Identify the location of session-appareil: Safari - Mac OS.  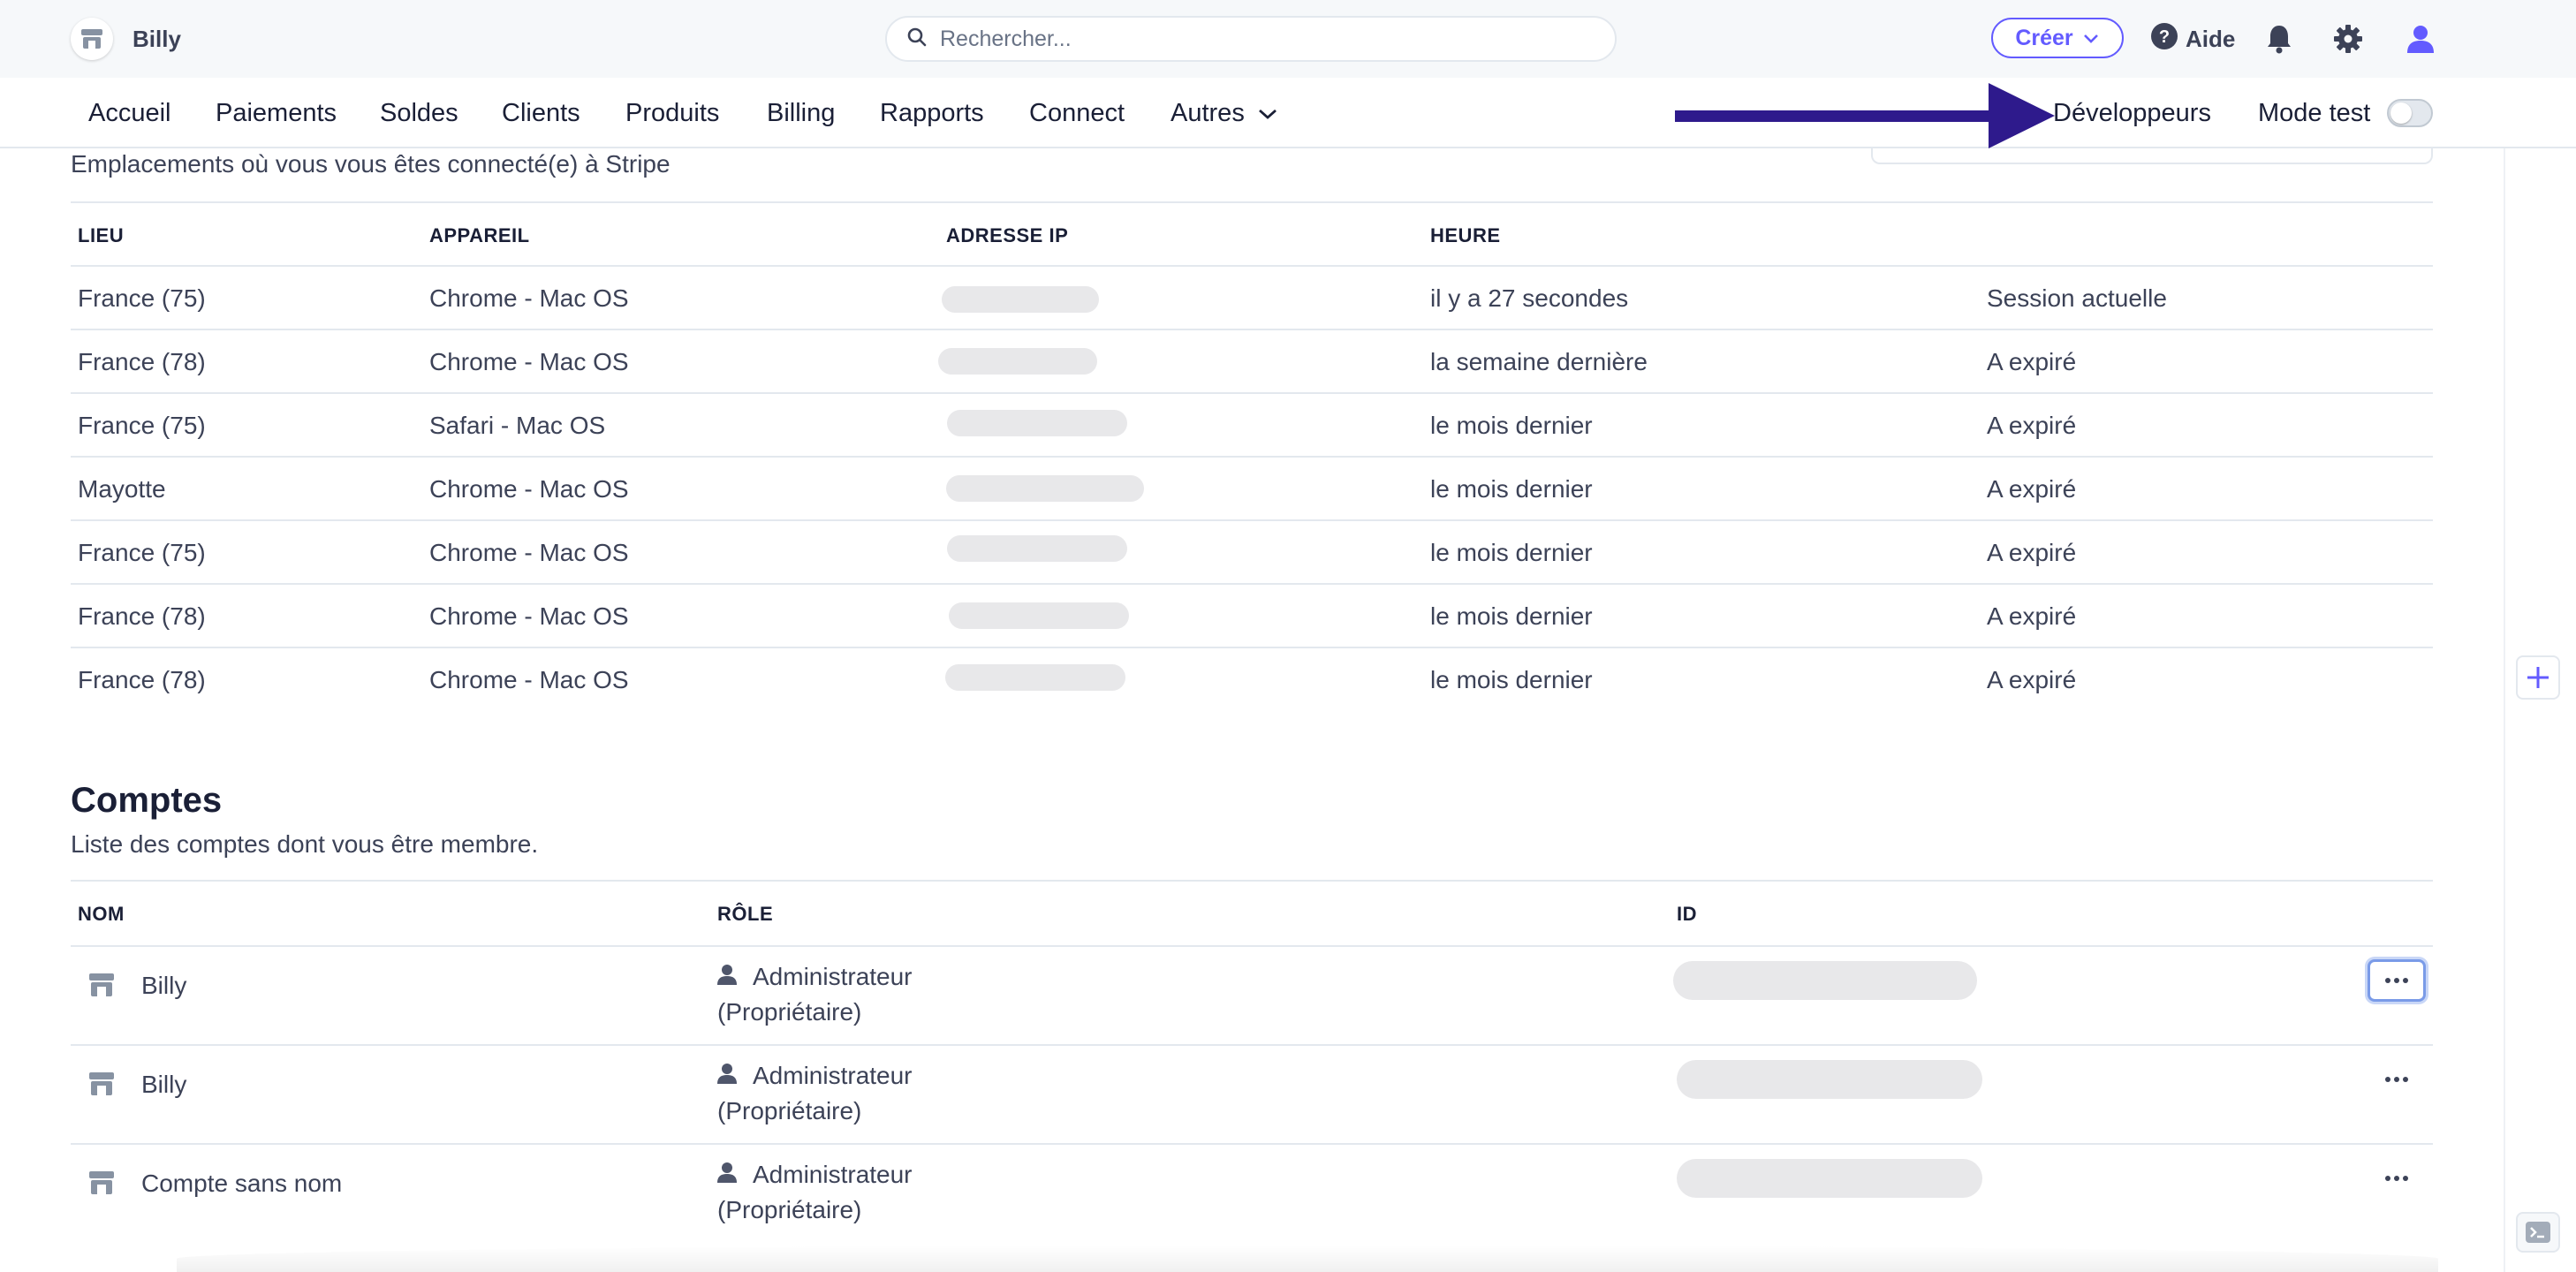
(517, 425).